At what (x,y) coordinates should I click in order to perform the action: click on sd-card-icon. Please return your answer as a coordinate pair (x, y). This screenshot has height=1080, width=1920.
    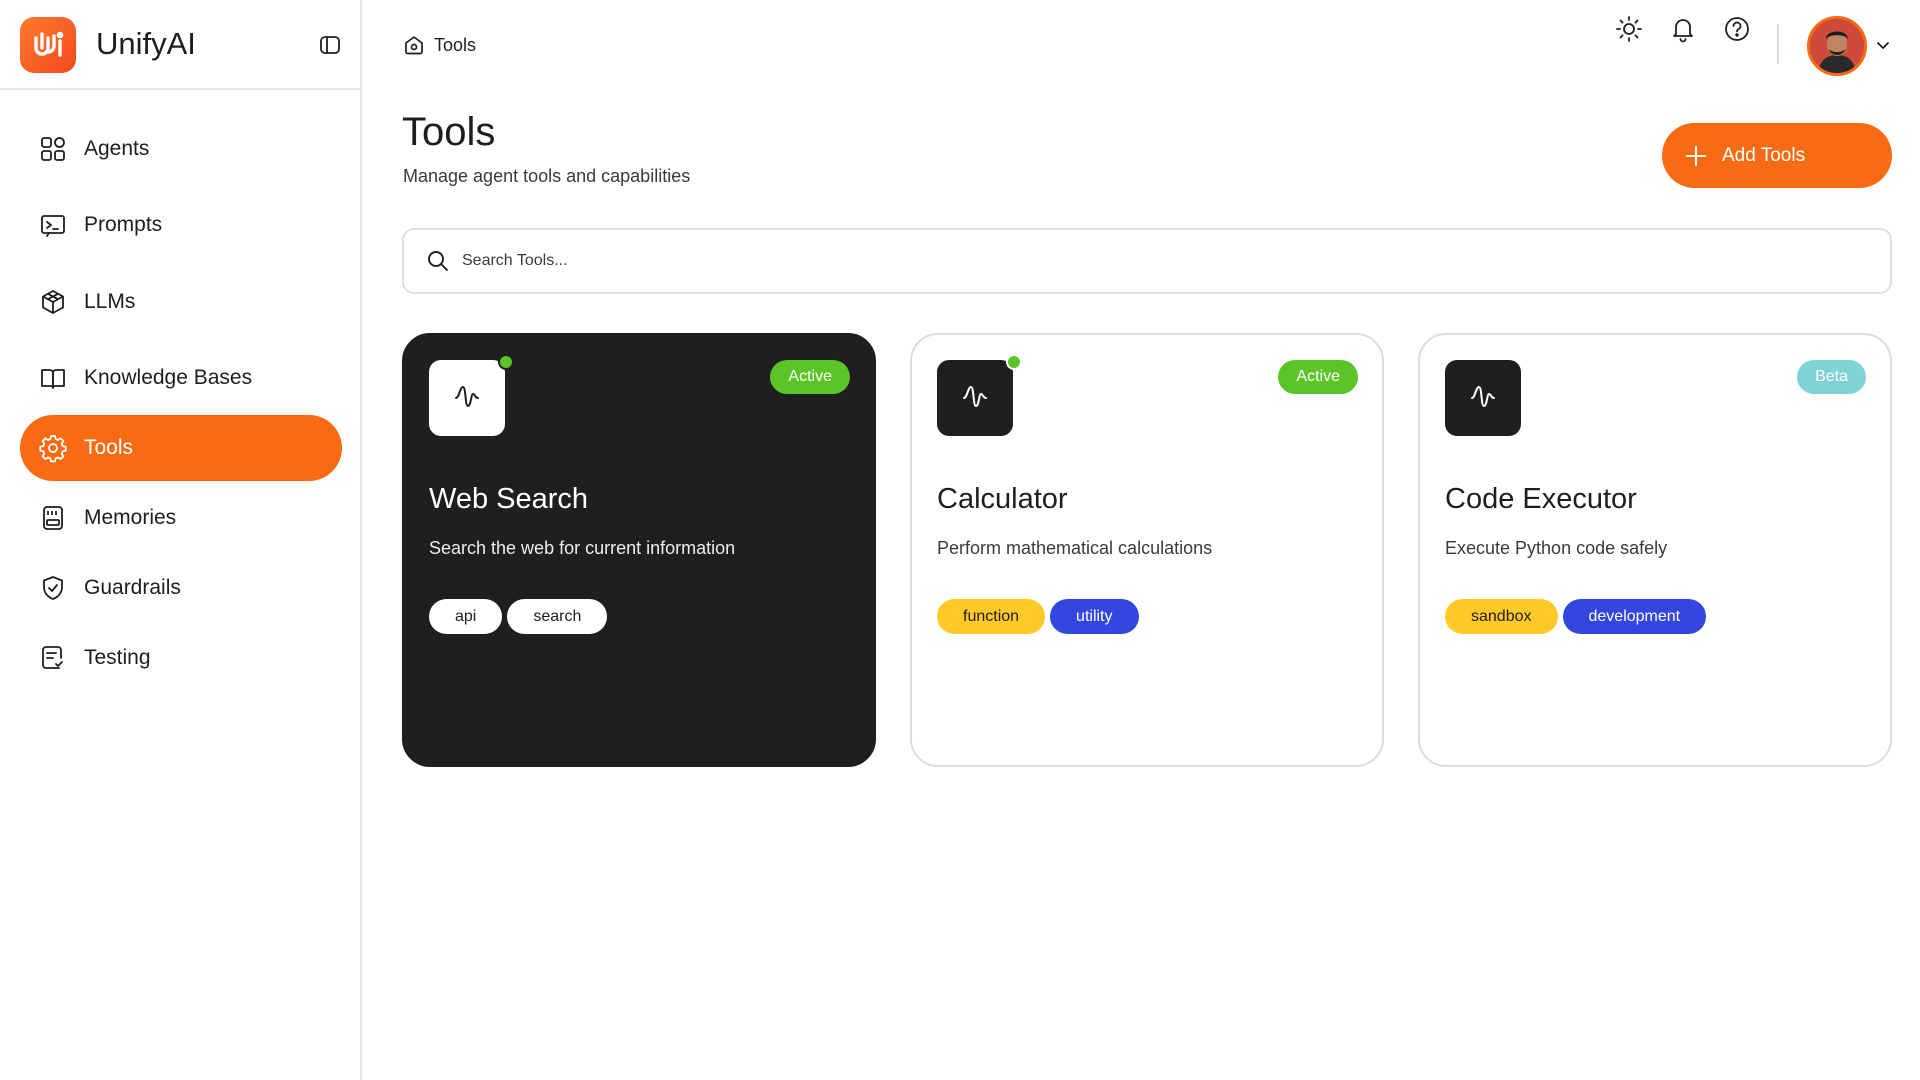
    Looking at the image, I should click on (53, 518).